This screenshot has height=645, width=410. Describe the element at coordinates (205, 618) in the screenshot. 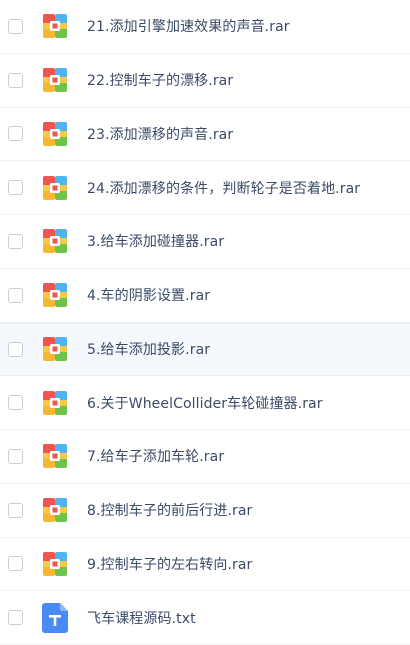

I see `file-row: 飞车课程源码.txt` at that location.